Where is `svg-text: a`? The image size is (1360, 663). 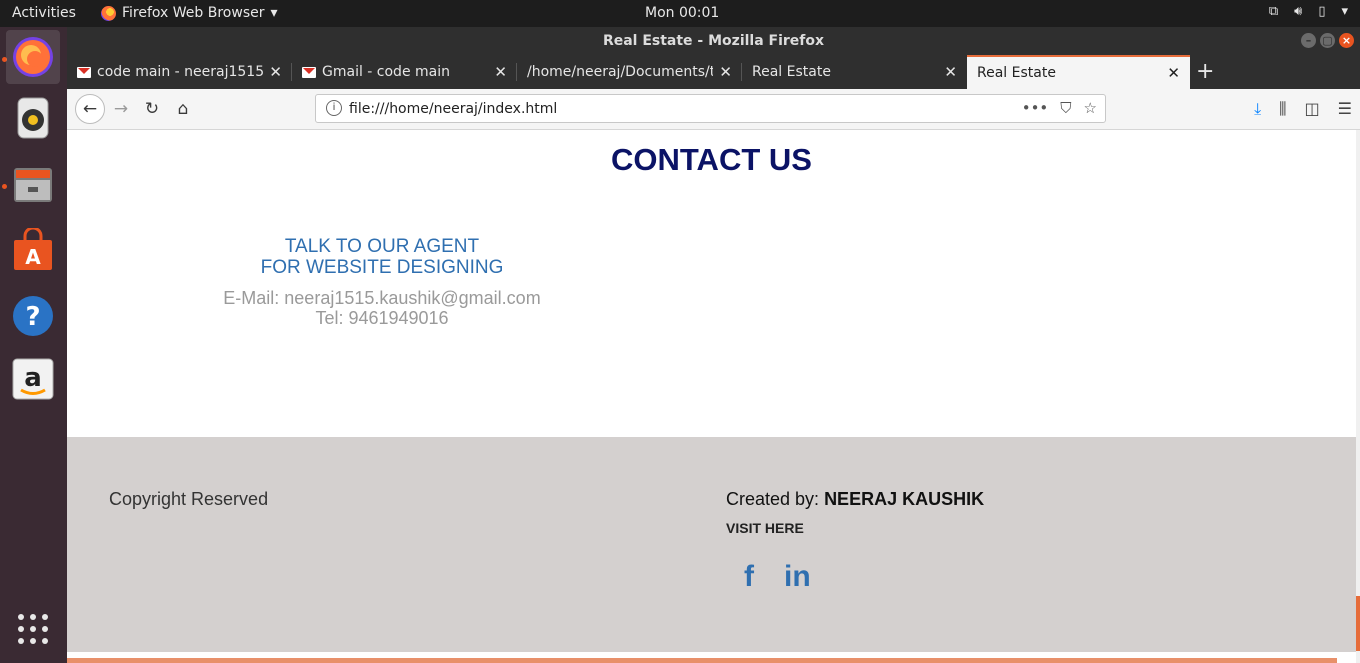
svg-text: a is located at coordinates (33, 378).